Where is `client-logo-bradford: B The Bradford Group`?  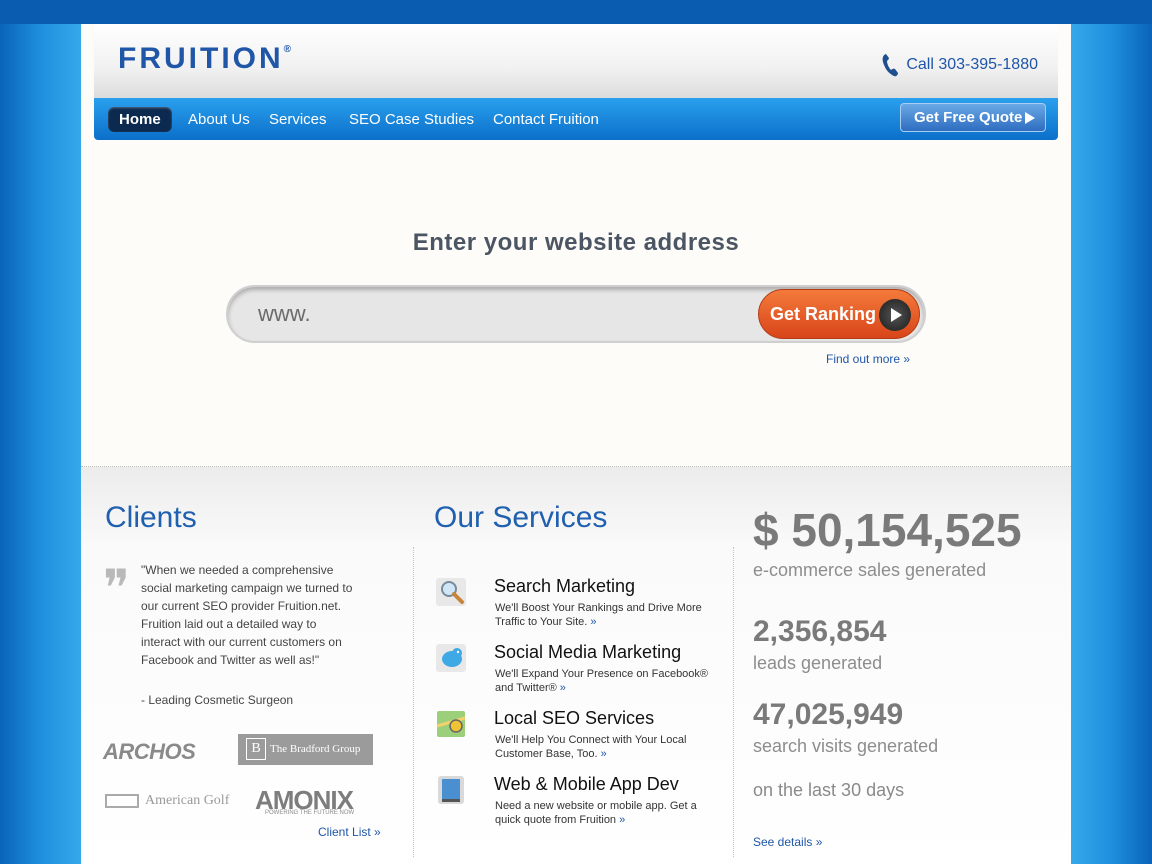
client-logo-bradford: B The Bradford Group is located at coordinates (305, 749).